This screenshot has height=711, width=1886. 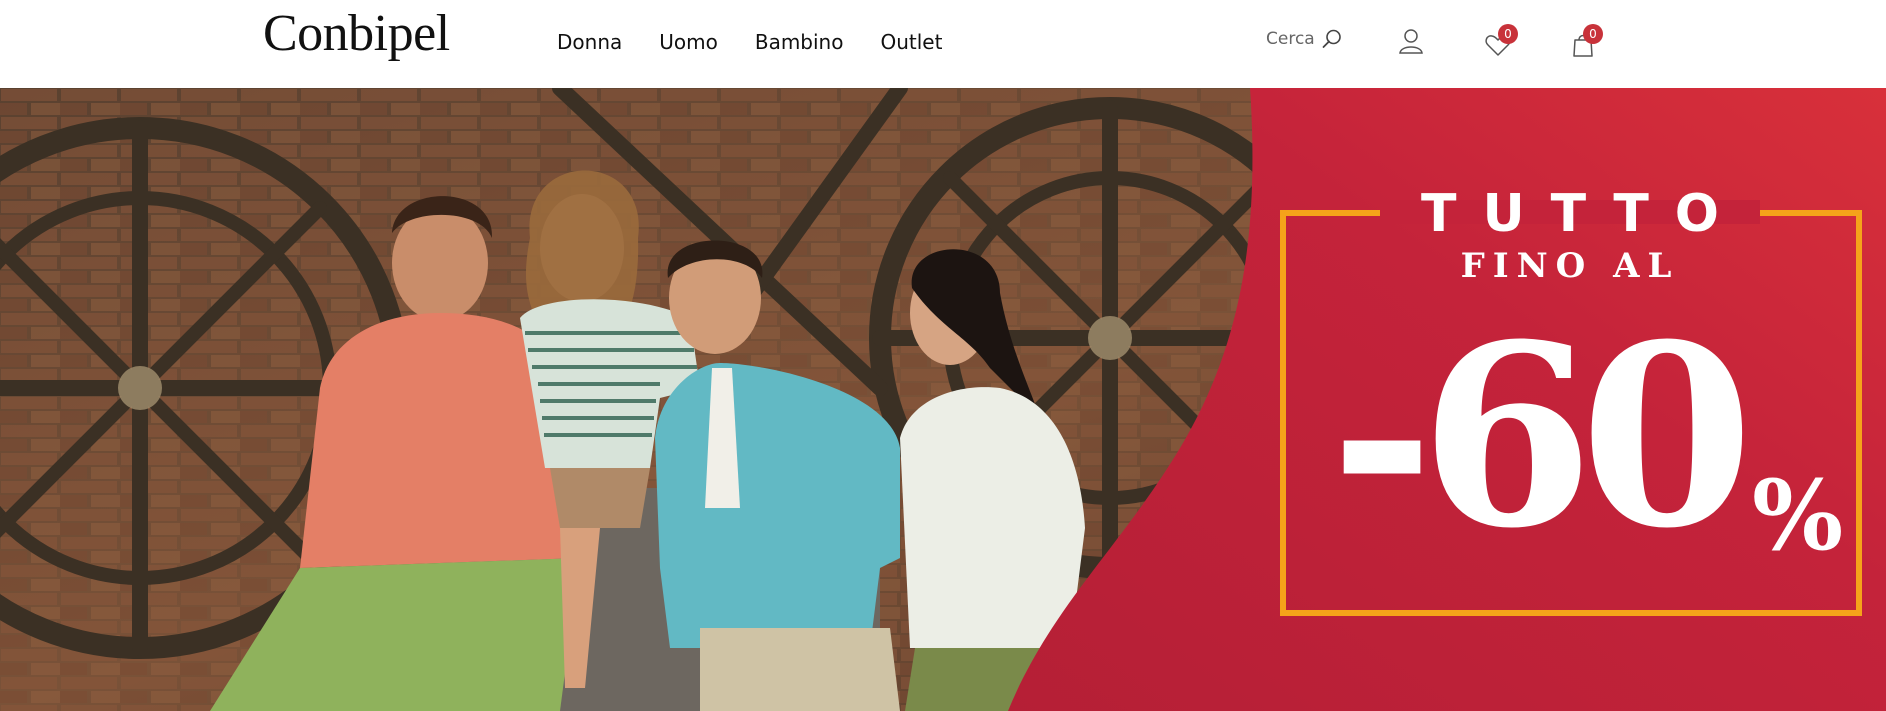 What do you see at coordinates (356, 34) in the screenshot?
I see `brand-logo: Conbipel` at bounding box center [356, 34].